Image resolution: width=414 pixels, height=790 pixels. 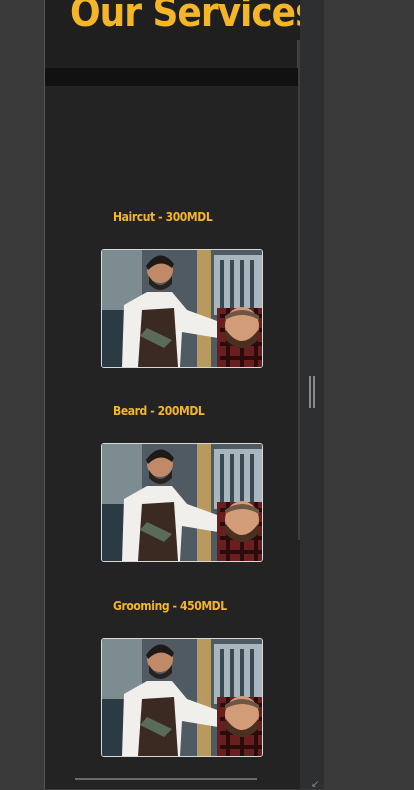 What do you see at coordinates (166, 779) in the screenshot?
I see `horizontal-scrollbar` at bounding box center [166, 779].